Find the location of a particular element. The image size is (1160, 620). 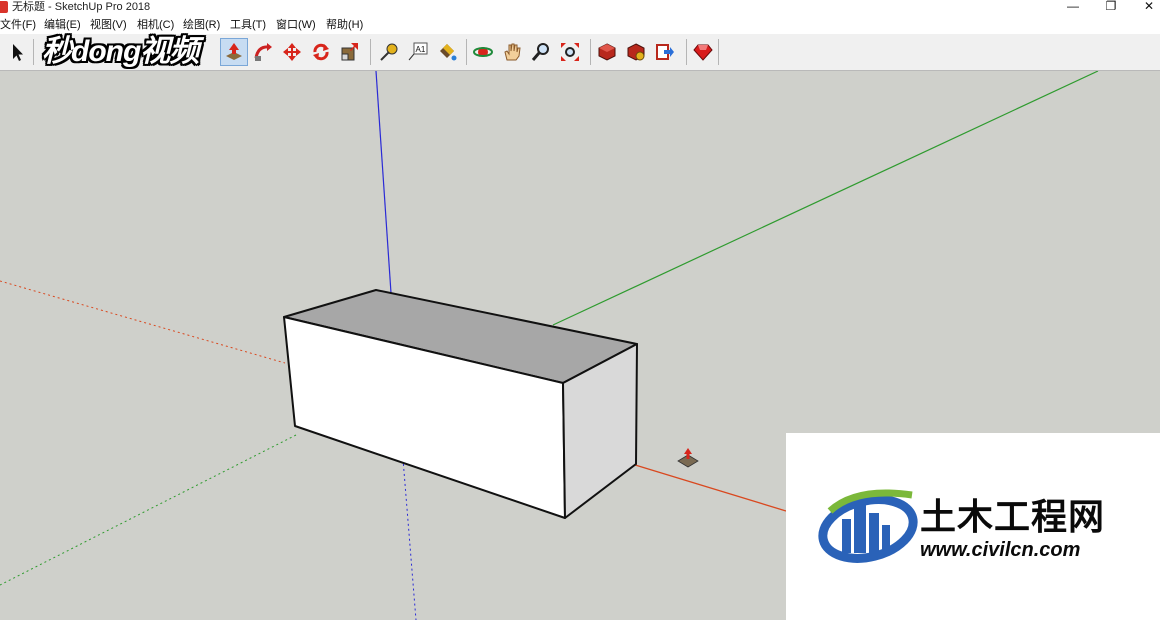

ruby-console-icon is located at coordinates (703, 52).